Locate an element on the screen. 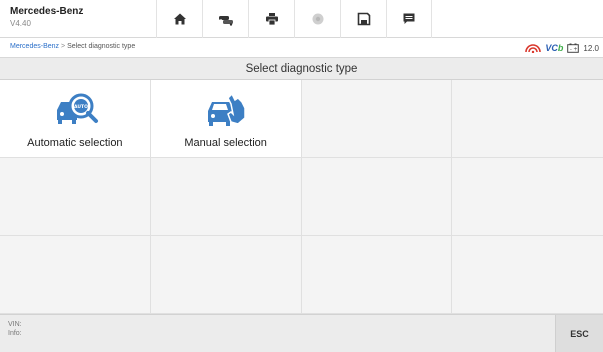 Image resolution: width=603 pixels, height=352 pixels. vci-label-main: VC is located at coordinates (551, 48).